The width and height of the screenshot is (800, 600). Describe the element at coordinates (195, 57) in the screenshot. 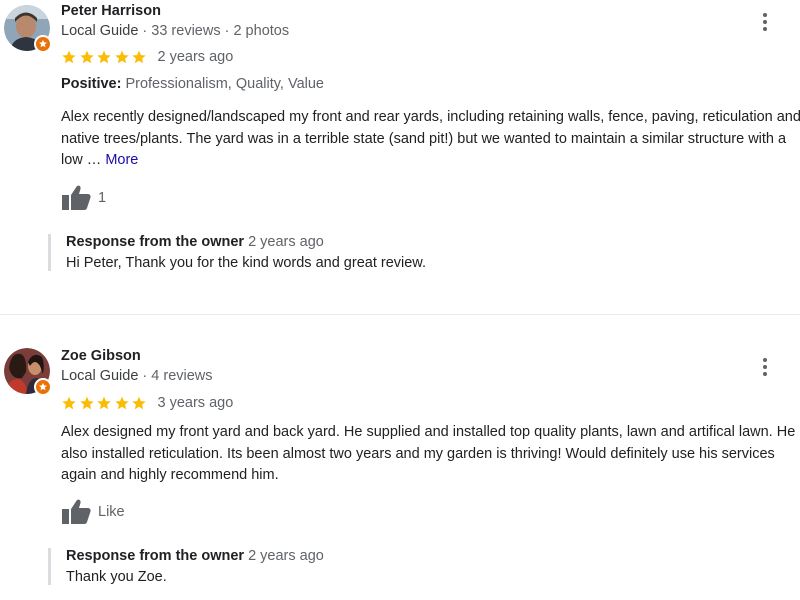

I see `review-age: 2 years ago` at that location.